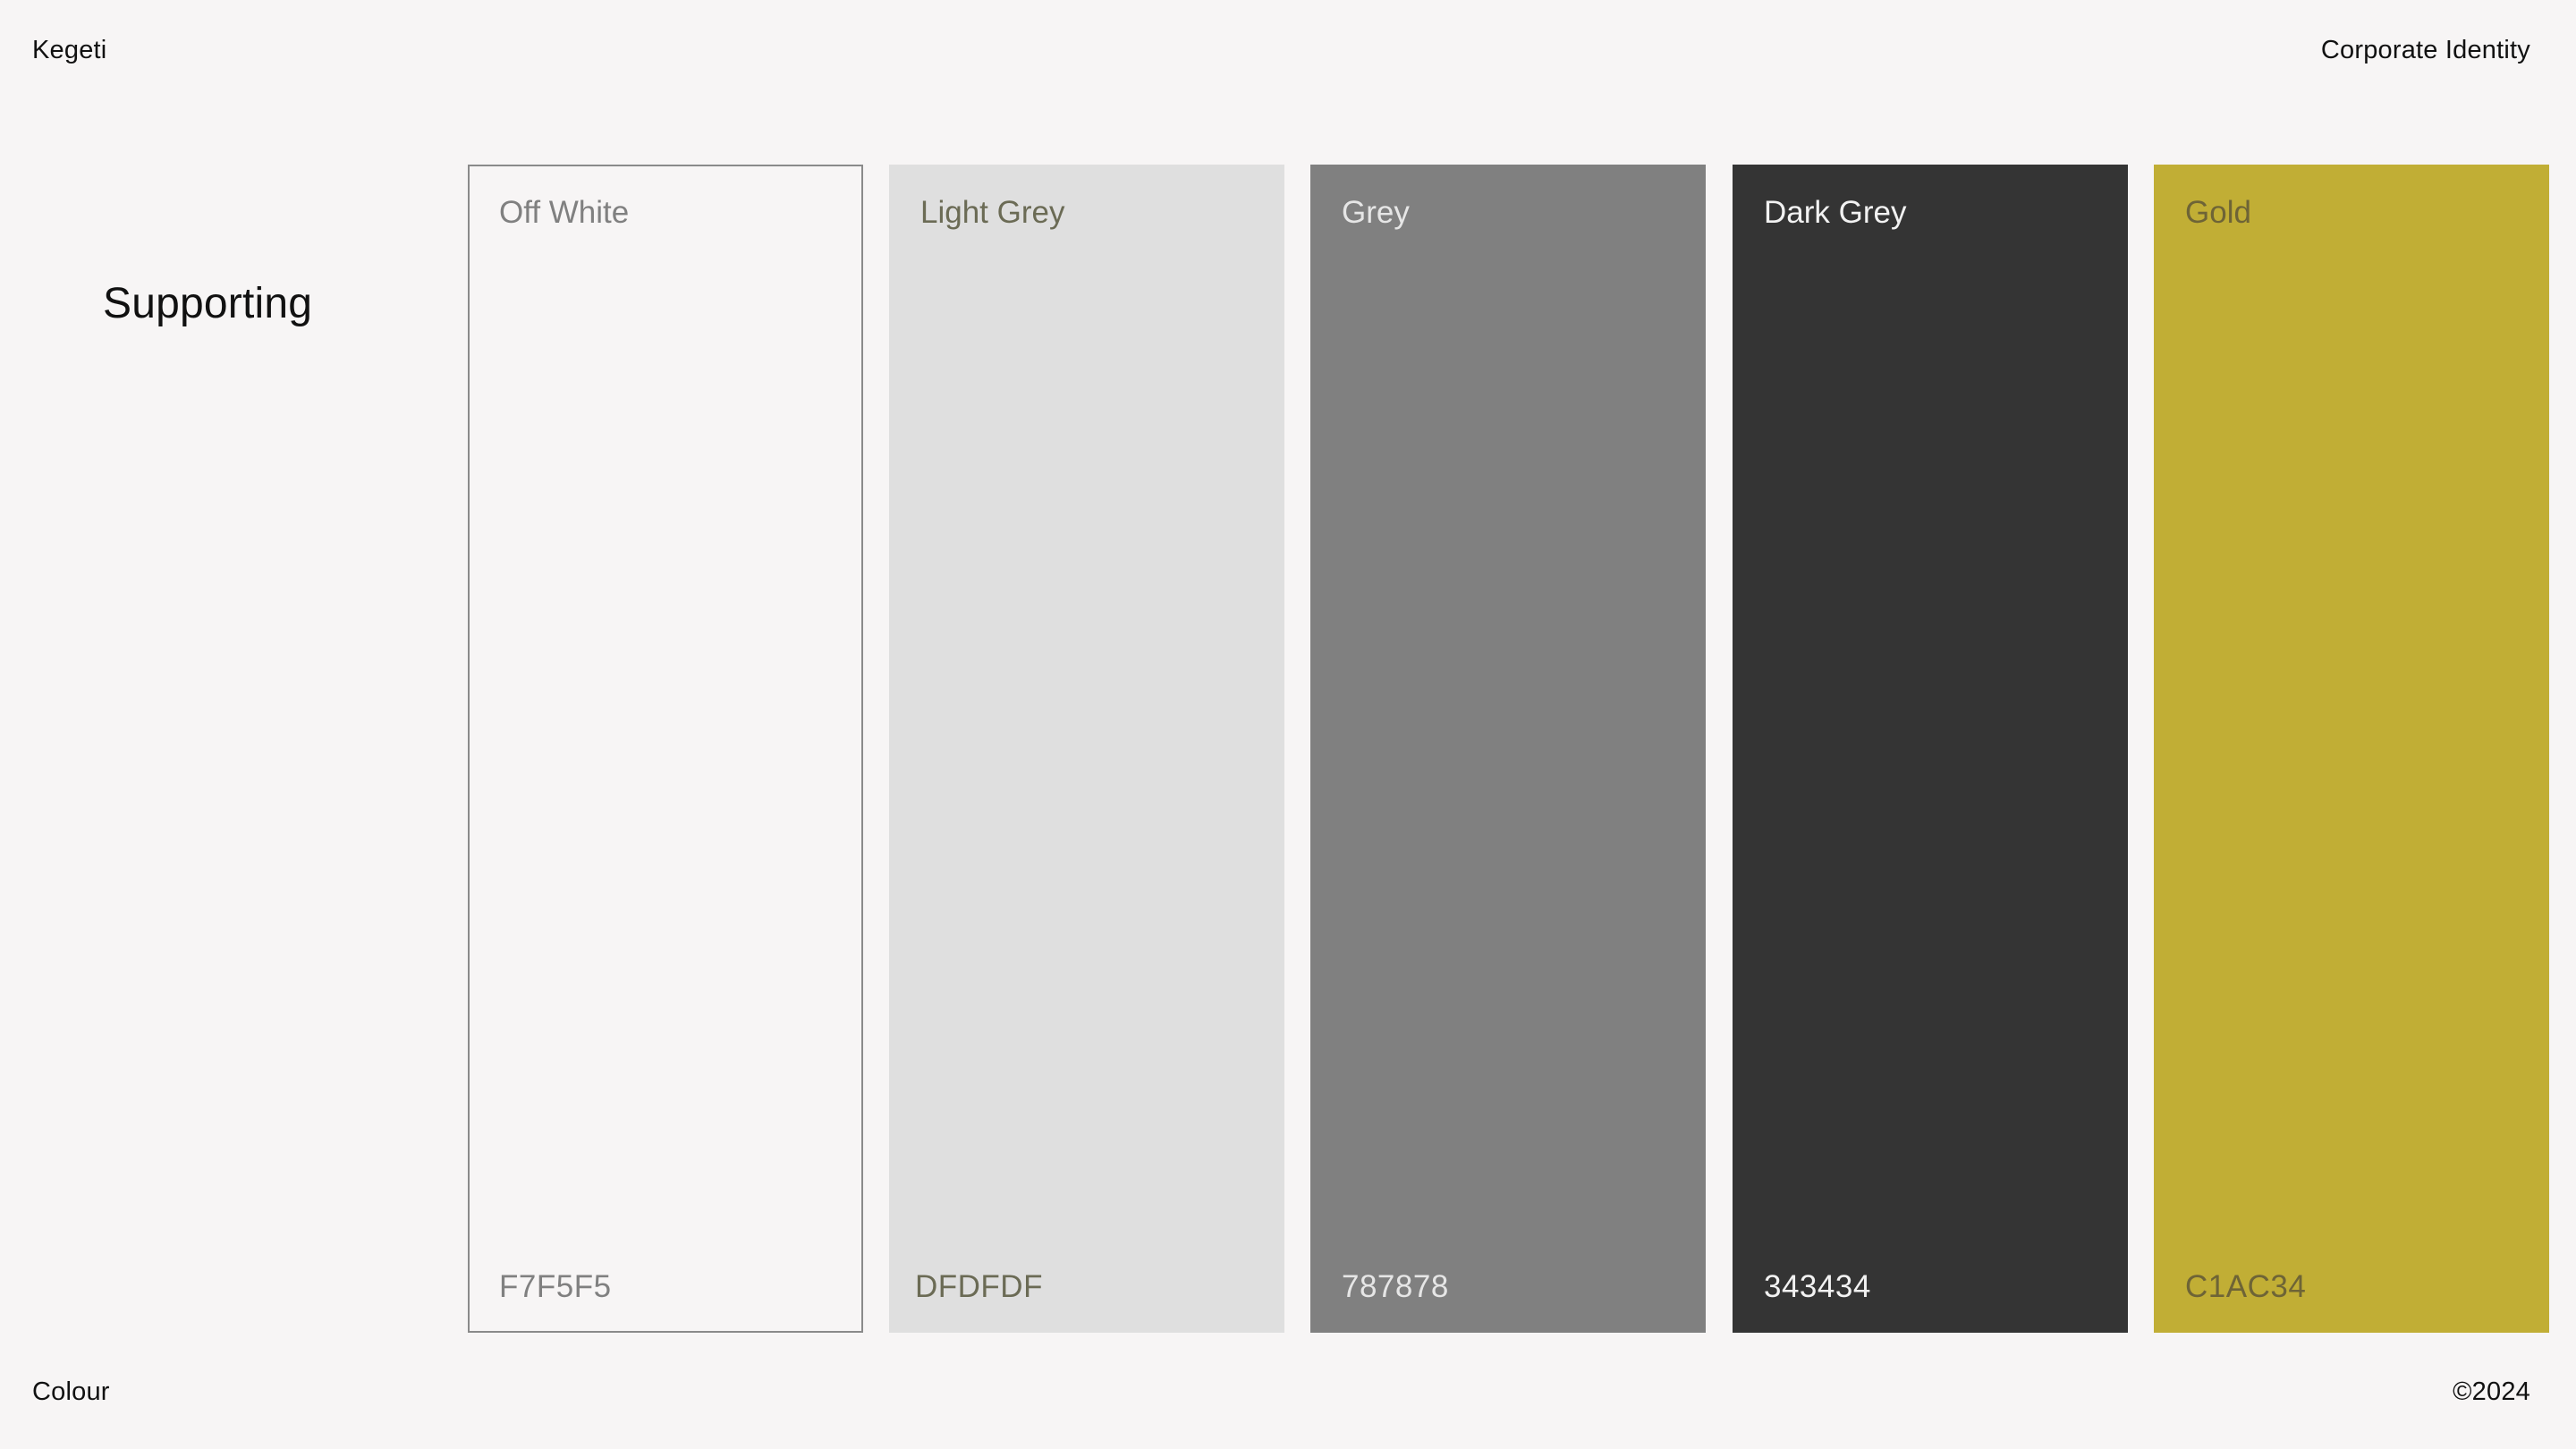 The height and width of the screenshot is (1449, 2576). I want to click on swatch-light-grey: Light Grey DFDFDF, so click(1086, 749).